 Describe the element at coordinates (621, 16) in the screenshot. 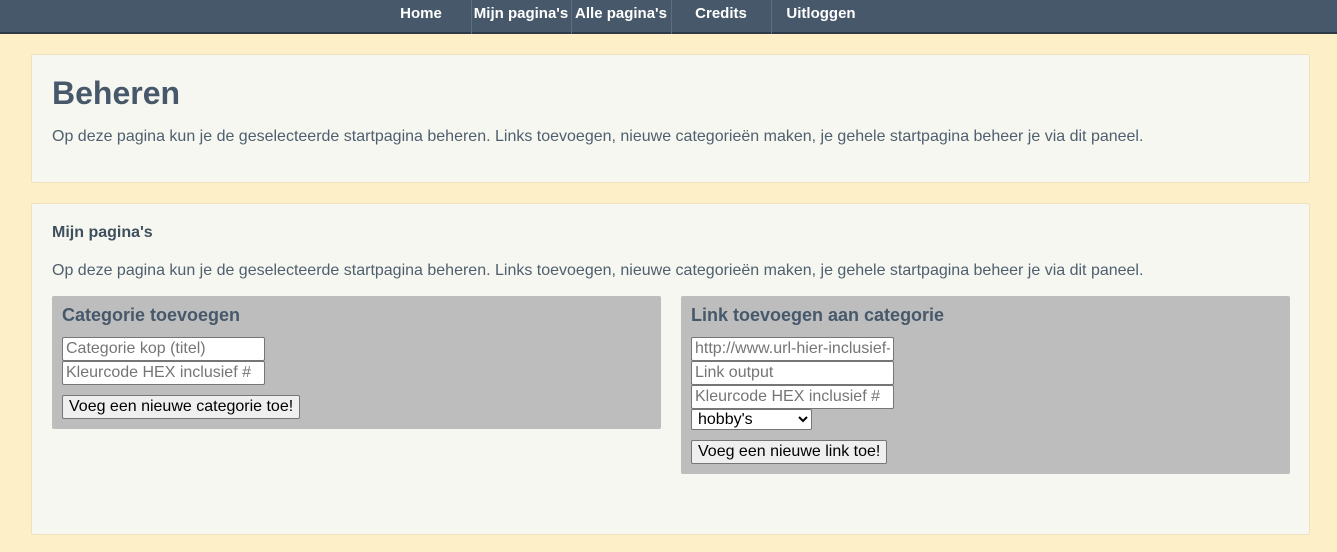

I see `nav-alle-paginas: Alle pagina's` at that location.